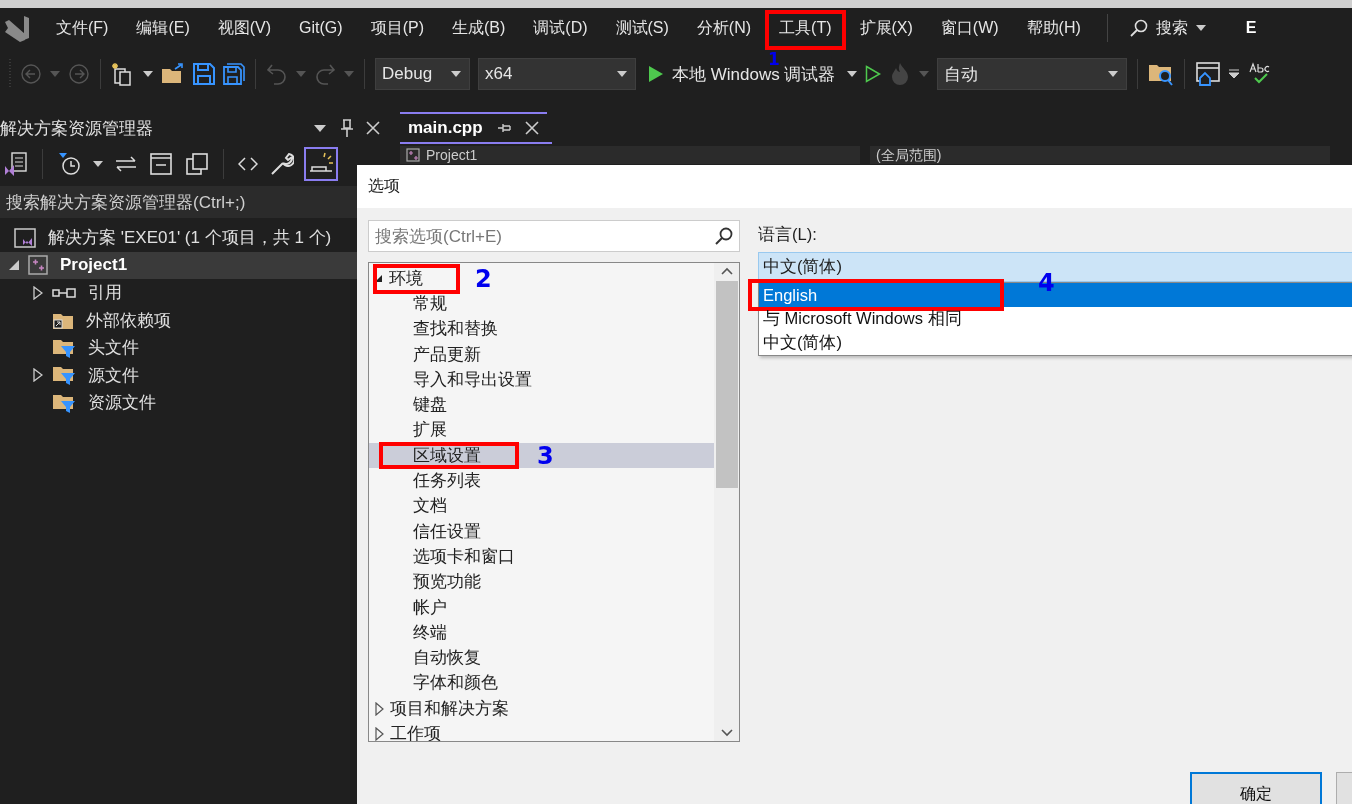  What do you see at coordinates (1100, 155) in the screenshot?
I see `navigation-dropdown: (全局范围)` at bounding box center [1100, 155].